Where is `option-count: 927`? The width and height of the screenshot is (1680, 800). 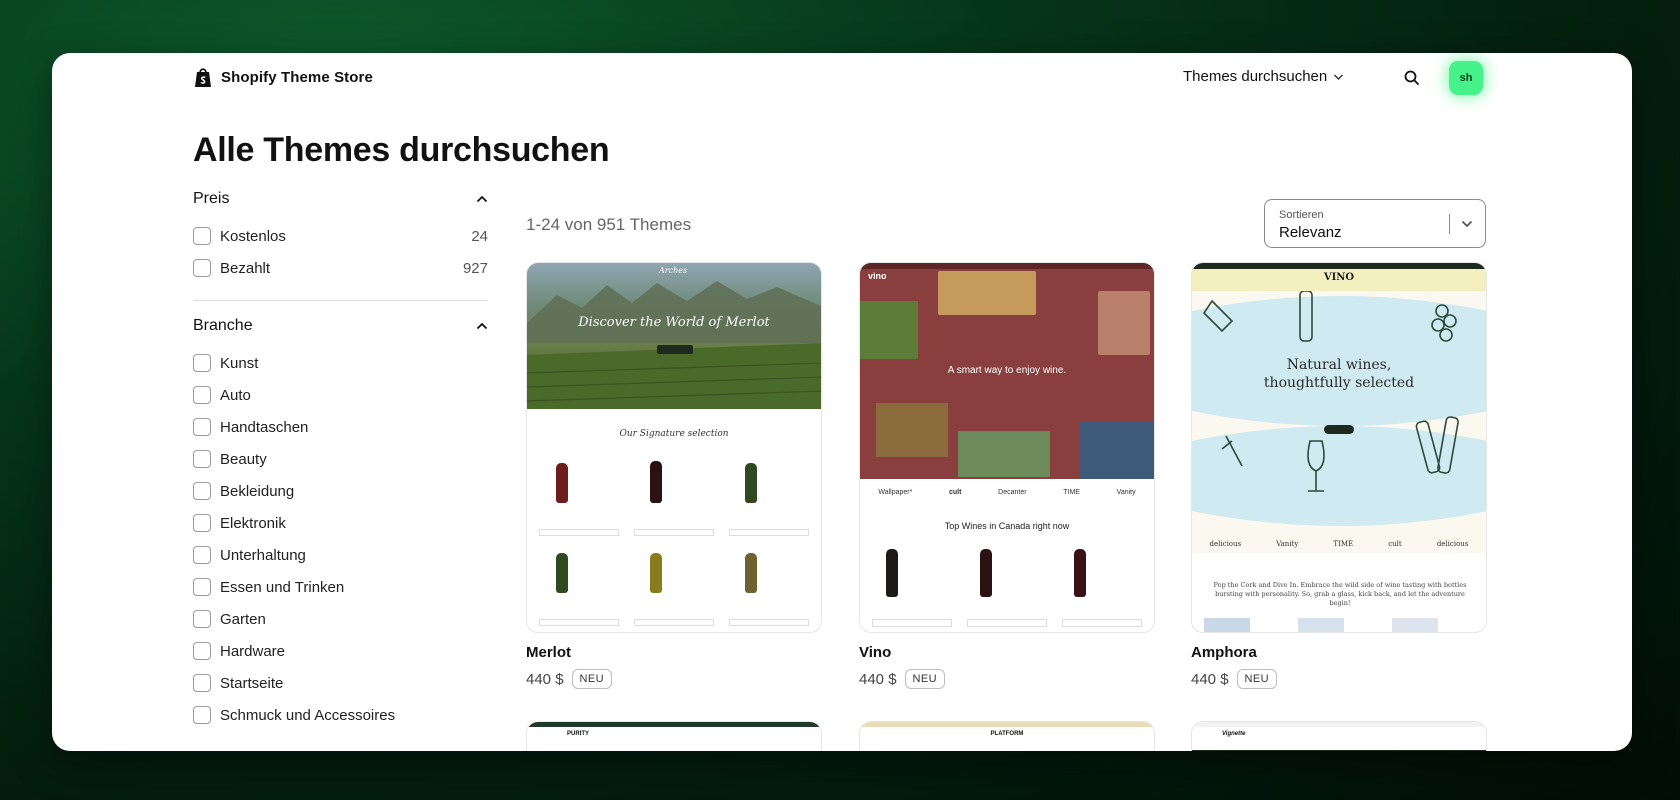
option-count: 927 is located at coordinates (475, 268).